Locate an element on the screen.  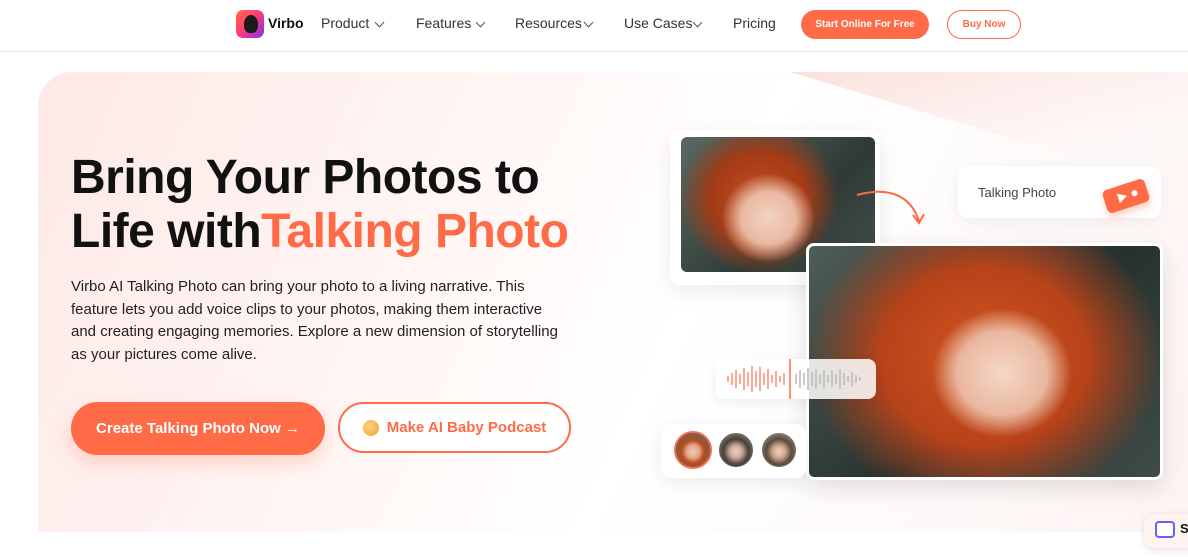
make-ai-baby-podcast-button: Make AI Baby Podcast is located at coordinates (454, 427).